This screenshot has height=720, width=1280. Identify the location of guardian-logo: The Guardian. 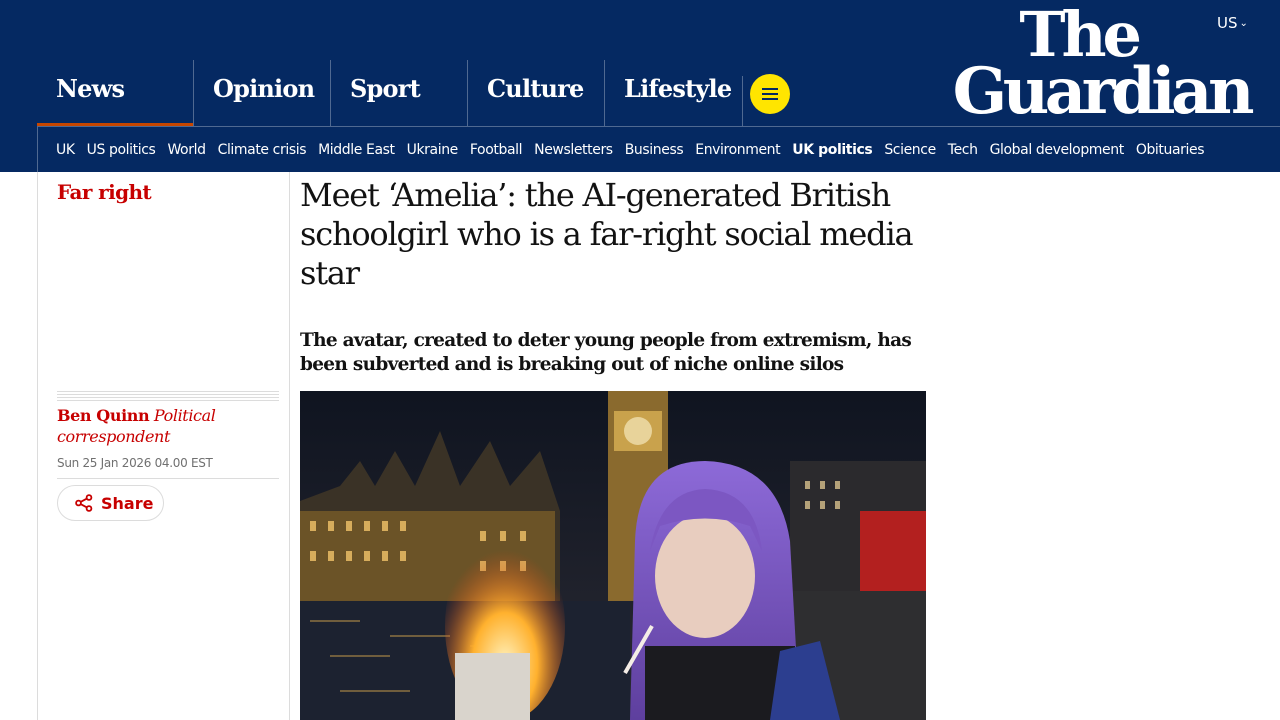
(1086, 64).